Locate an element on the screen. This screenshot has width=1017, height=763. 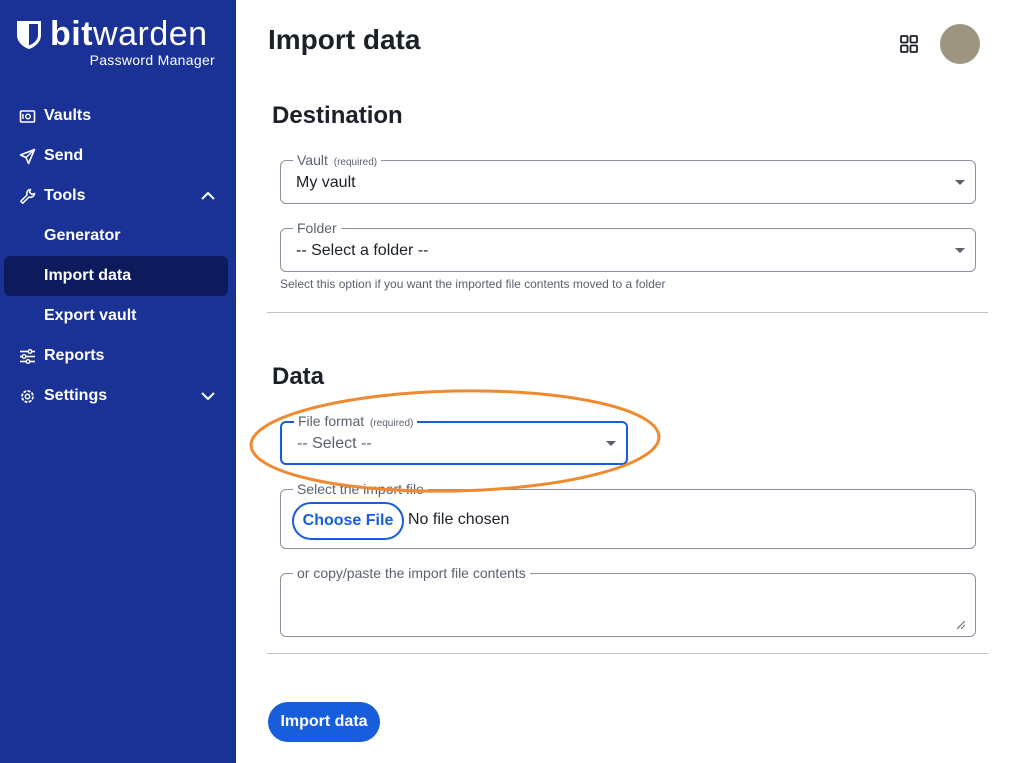
sidebar-item-generator: Generator is located at coordinates (118, 236).